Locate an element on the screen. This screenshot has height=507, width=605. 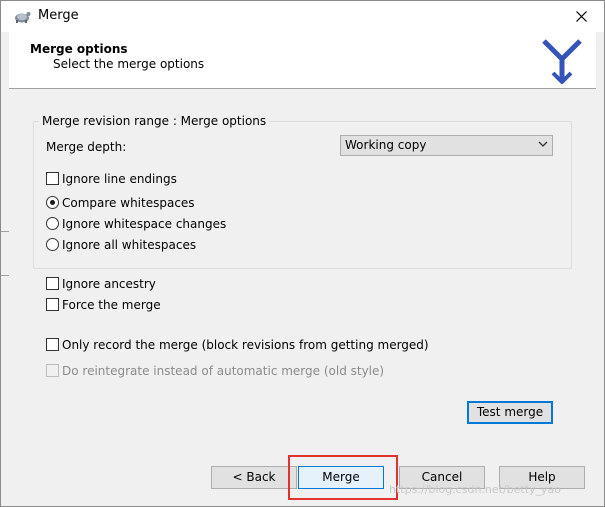
window-title: Merge is located at coordinates (58, 15).